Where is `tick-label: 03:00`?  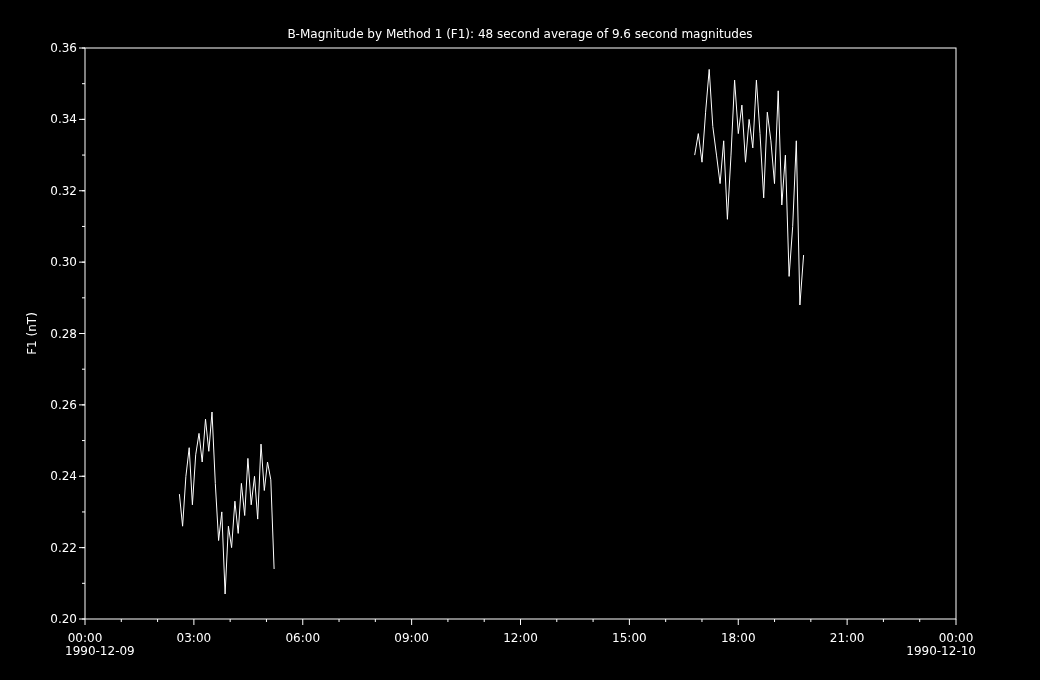
tick-label: 03:00 is located at coordinates (194, 638).